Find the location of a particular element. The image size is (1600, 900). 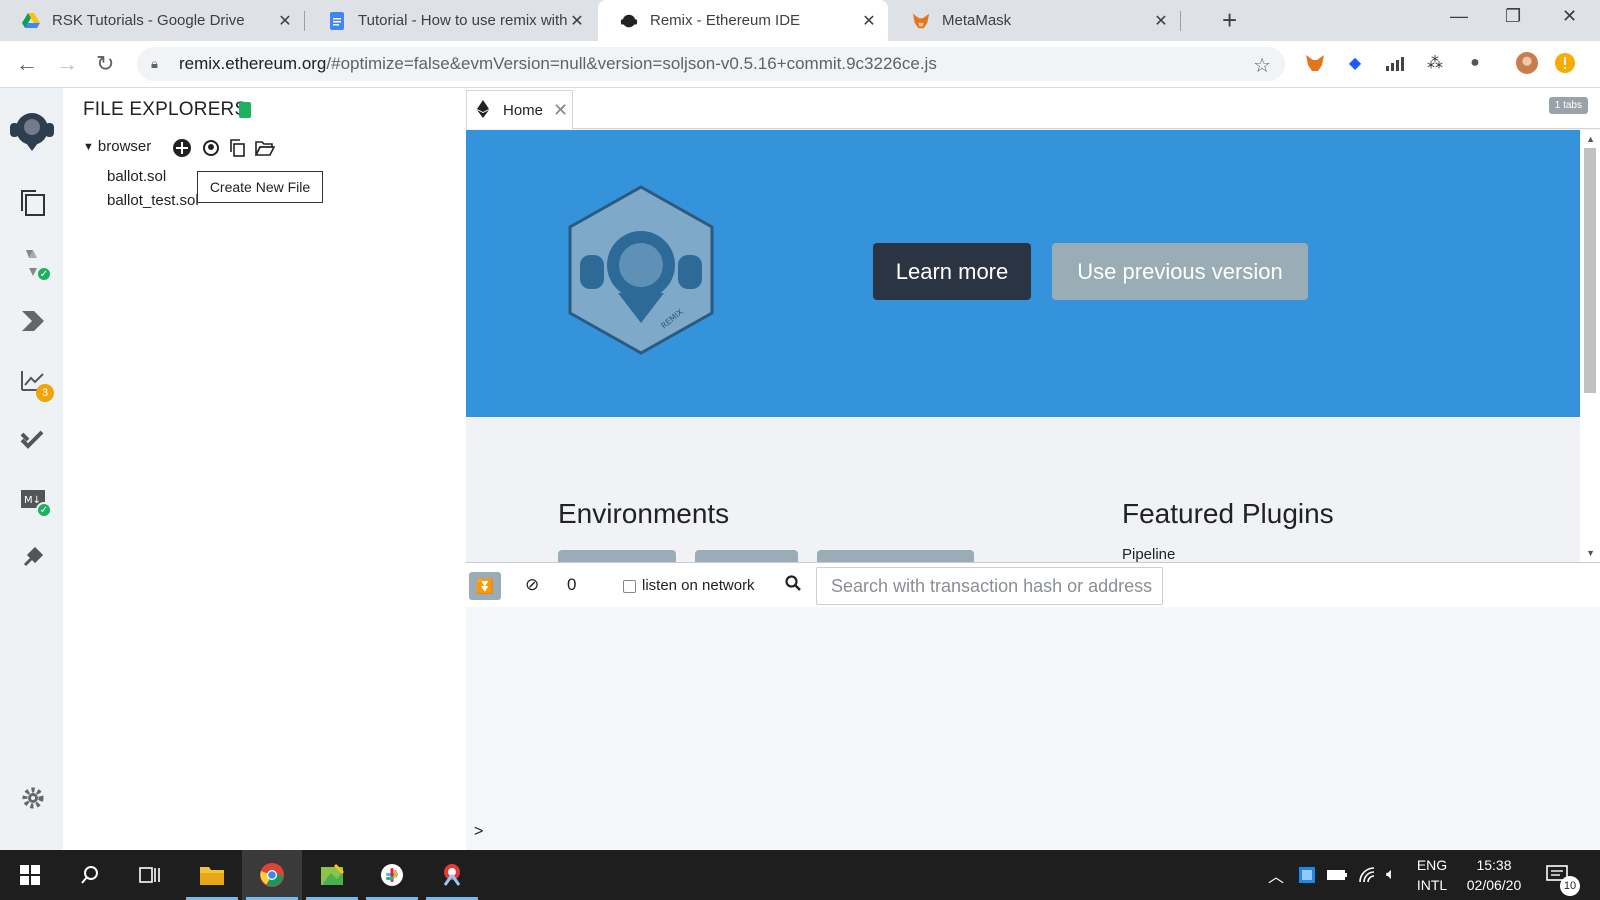

google-drive-icon is located at coordinates (31, 21).